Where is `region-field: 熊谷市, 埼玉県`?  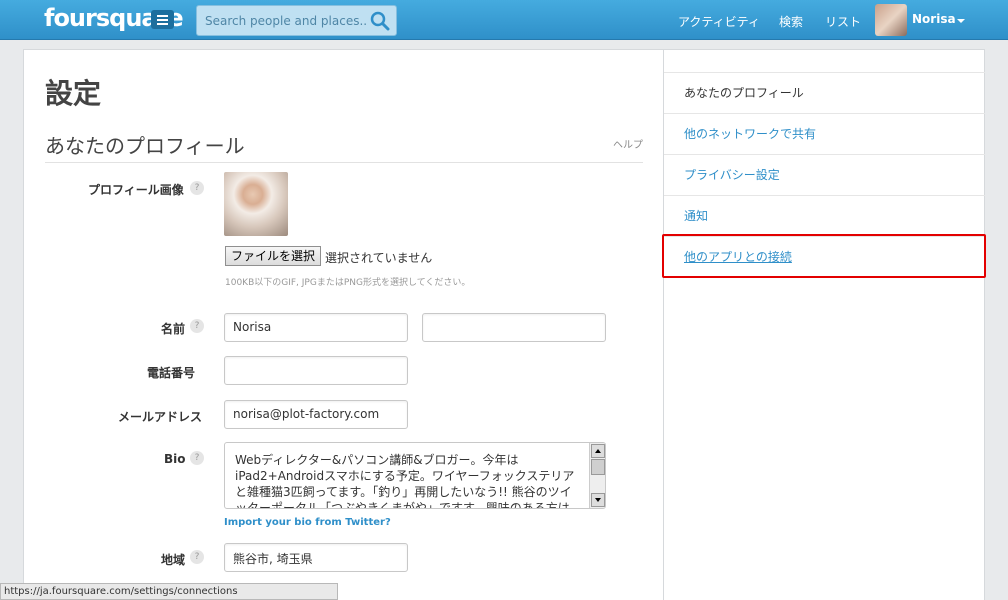
region-field: 熊谷市, 埼玉県 is located at coordinates (316, 557).